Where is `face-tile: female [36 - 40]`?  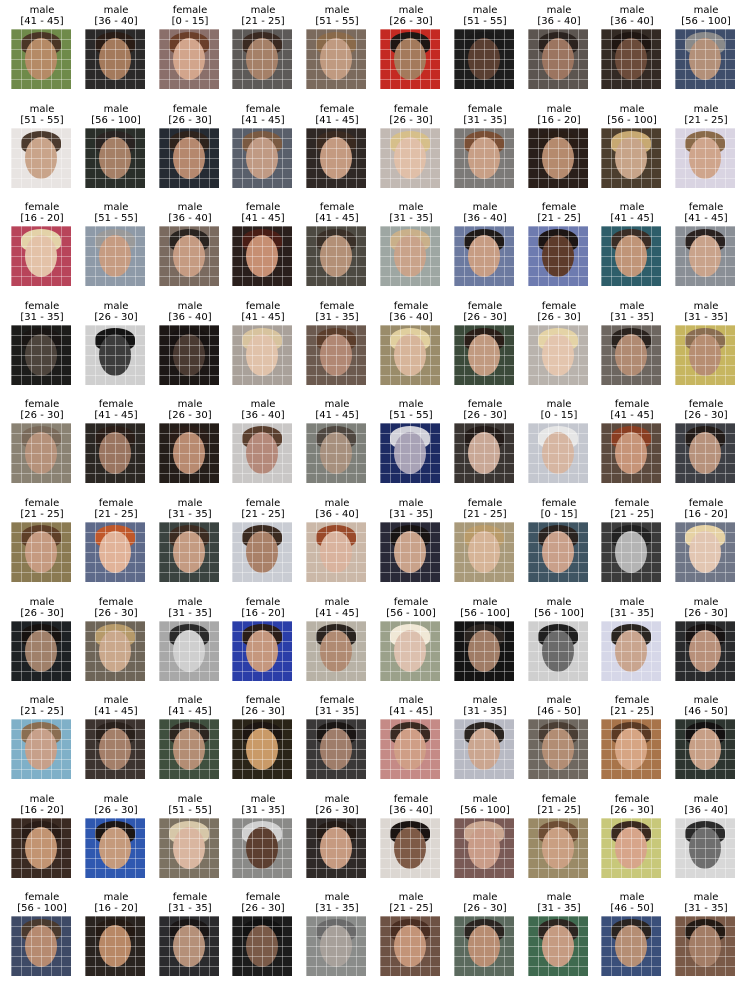
face-tile: female [36 - 40] is located at coordinates (411, 836).